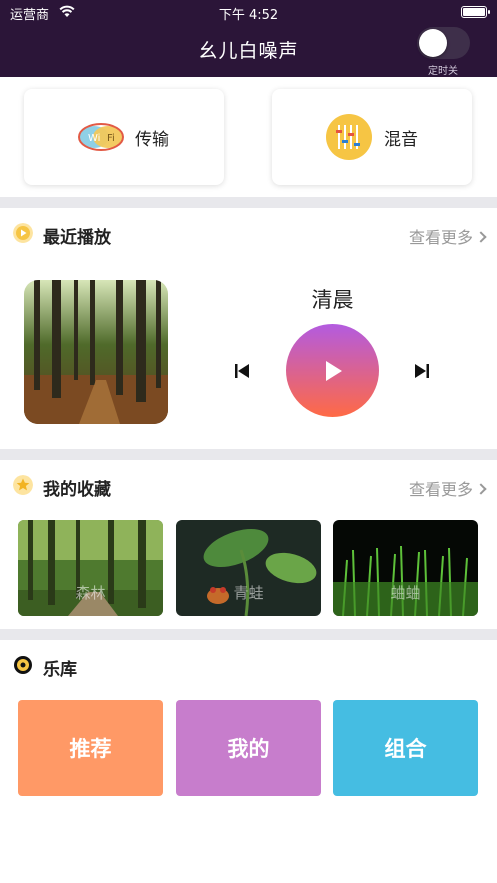 The image size is (497, 883). Describe the element at coordinates (422, 371) in the screenshot. I see `next-track-icon` at that location.